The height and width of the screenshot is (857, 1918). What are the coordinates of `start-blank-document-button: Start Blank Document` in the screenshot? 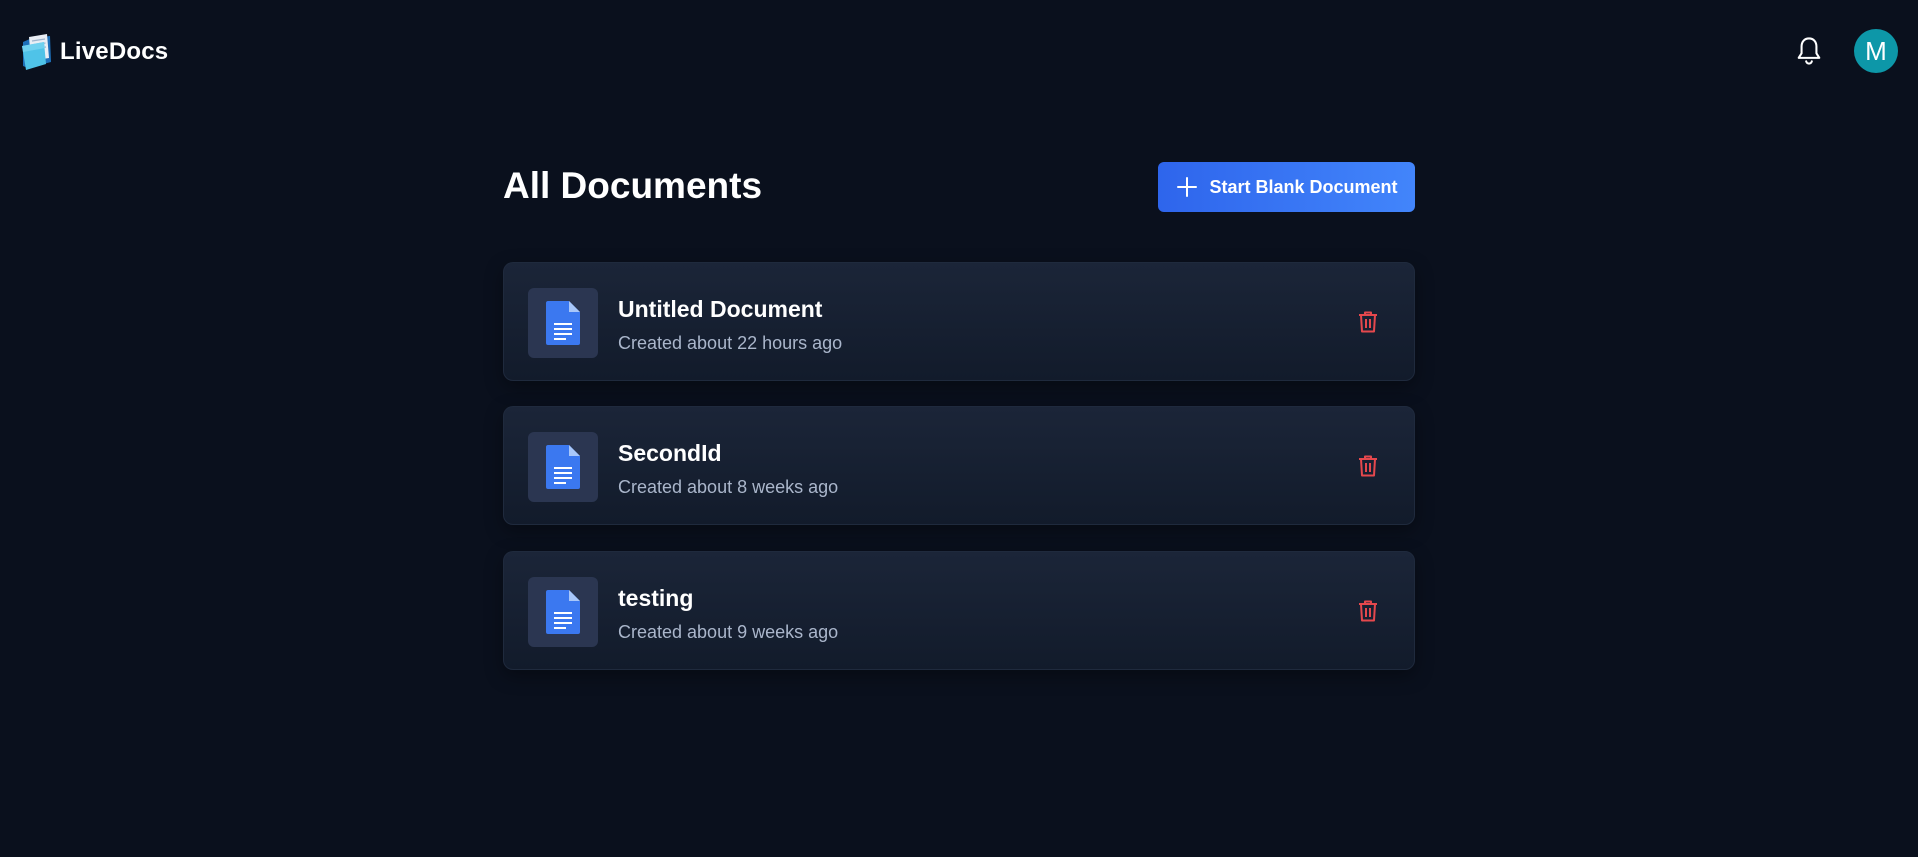 It's located at (1286, 187).